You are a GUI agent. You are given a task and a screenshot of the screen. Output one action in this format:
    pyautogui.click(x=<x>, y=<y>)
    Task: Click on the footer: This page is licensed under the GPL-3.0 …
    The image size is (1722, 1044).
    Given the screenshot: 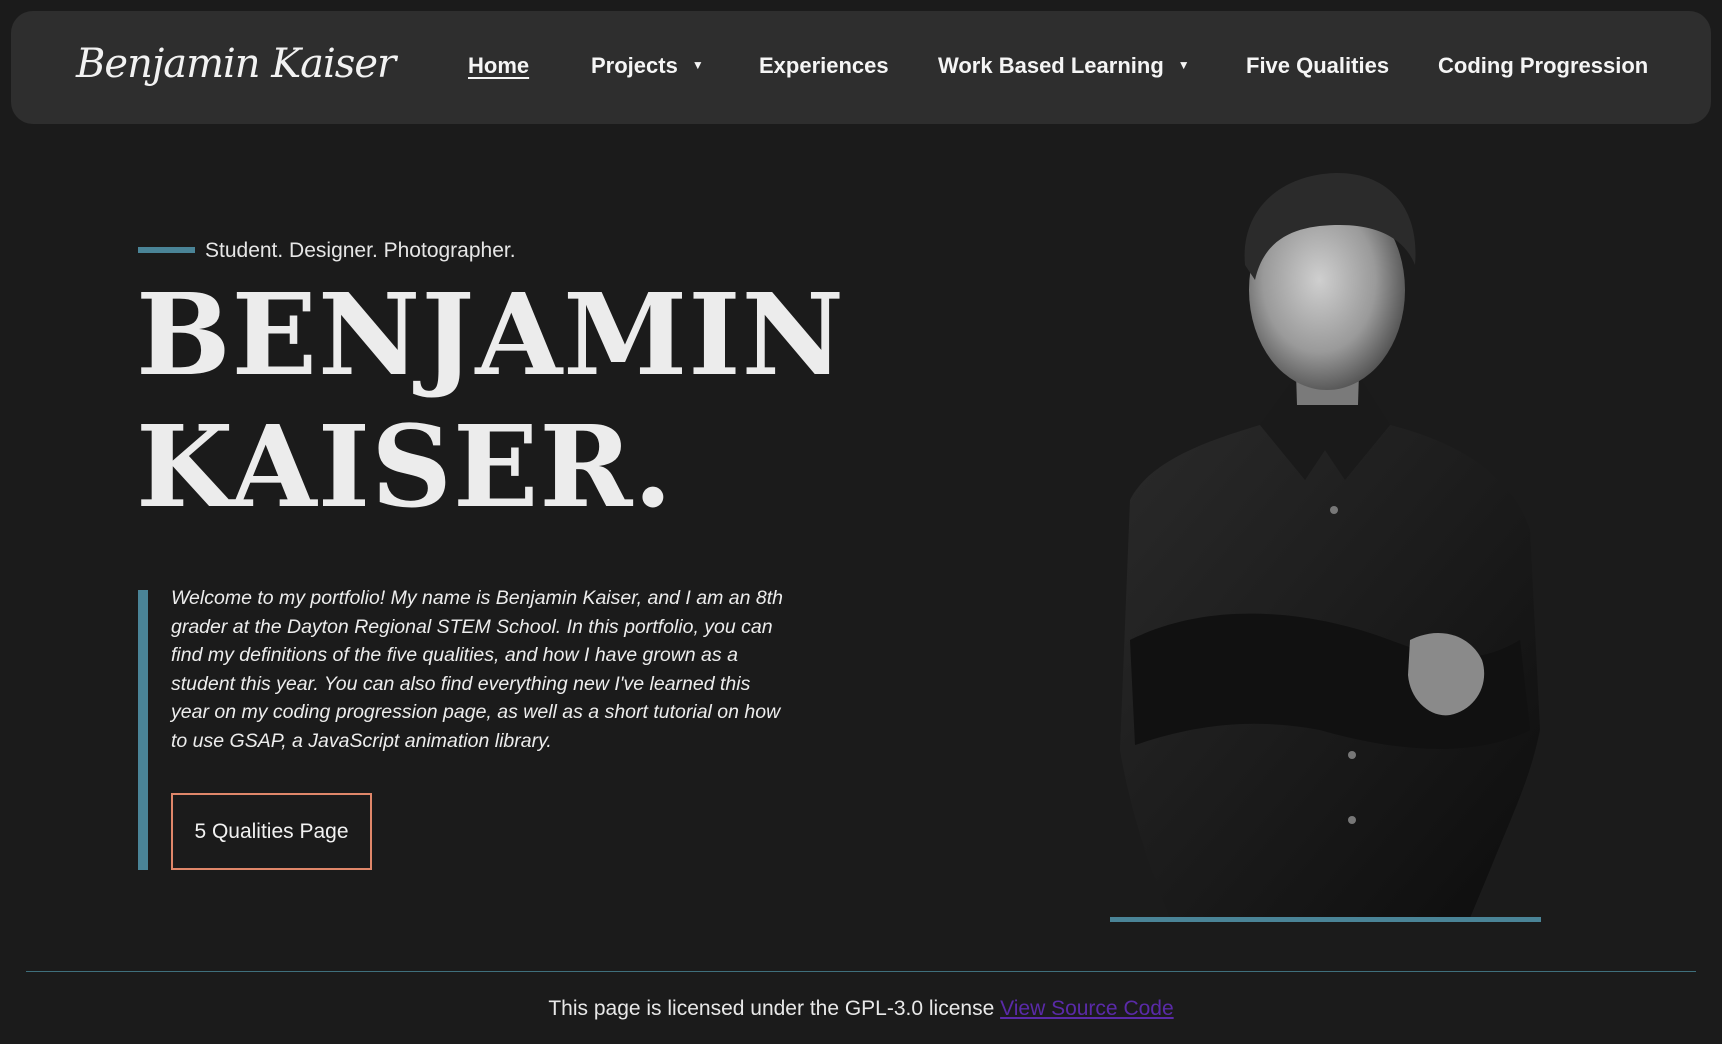 What is the action you would take?
    pyautogui.click(x=861, y=1009)
    